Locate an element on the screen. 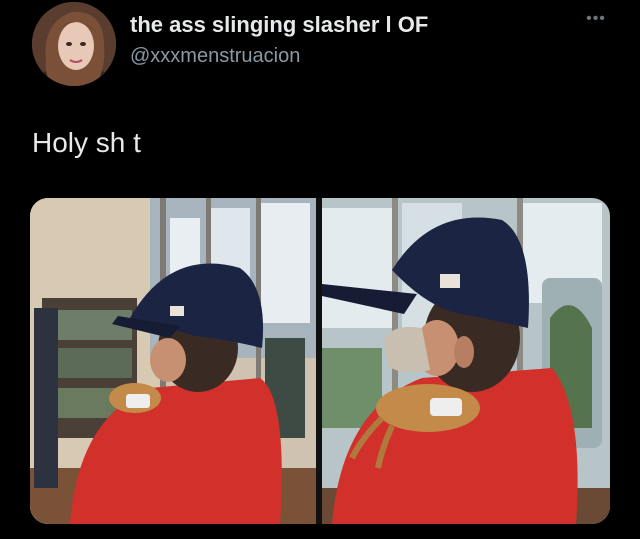  tweet-text: Holy sh t is located at coordinates (86, 142).